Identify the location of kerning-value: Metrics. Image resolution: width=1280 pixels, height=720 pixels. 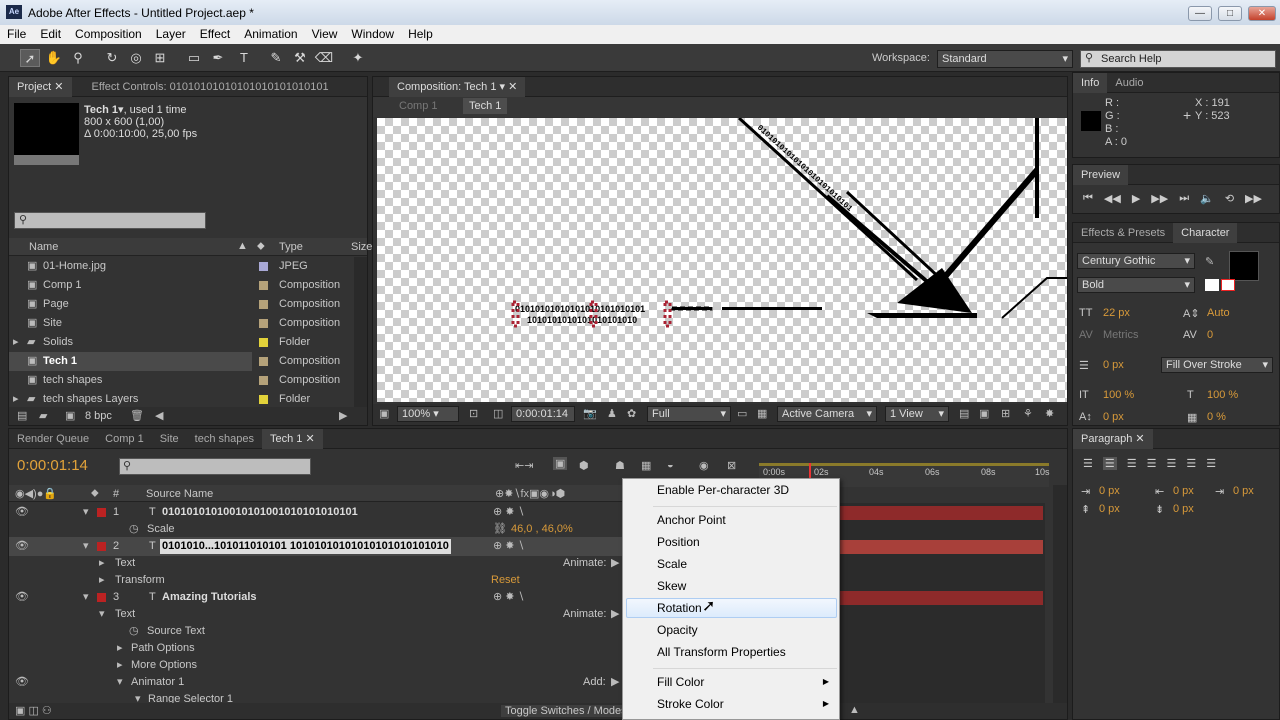
(1120, 335).